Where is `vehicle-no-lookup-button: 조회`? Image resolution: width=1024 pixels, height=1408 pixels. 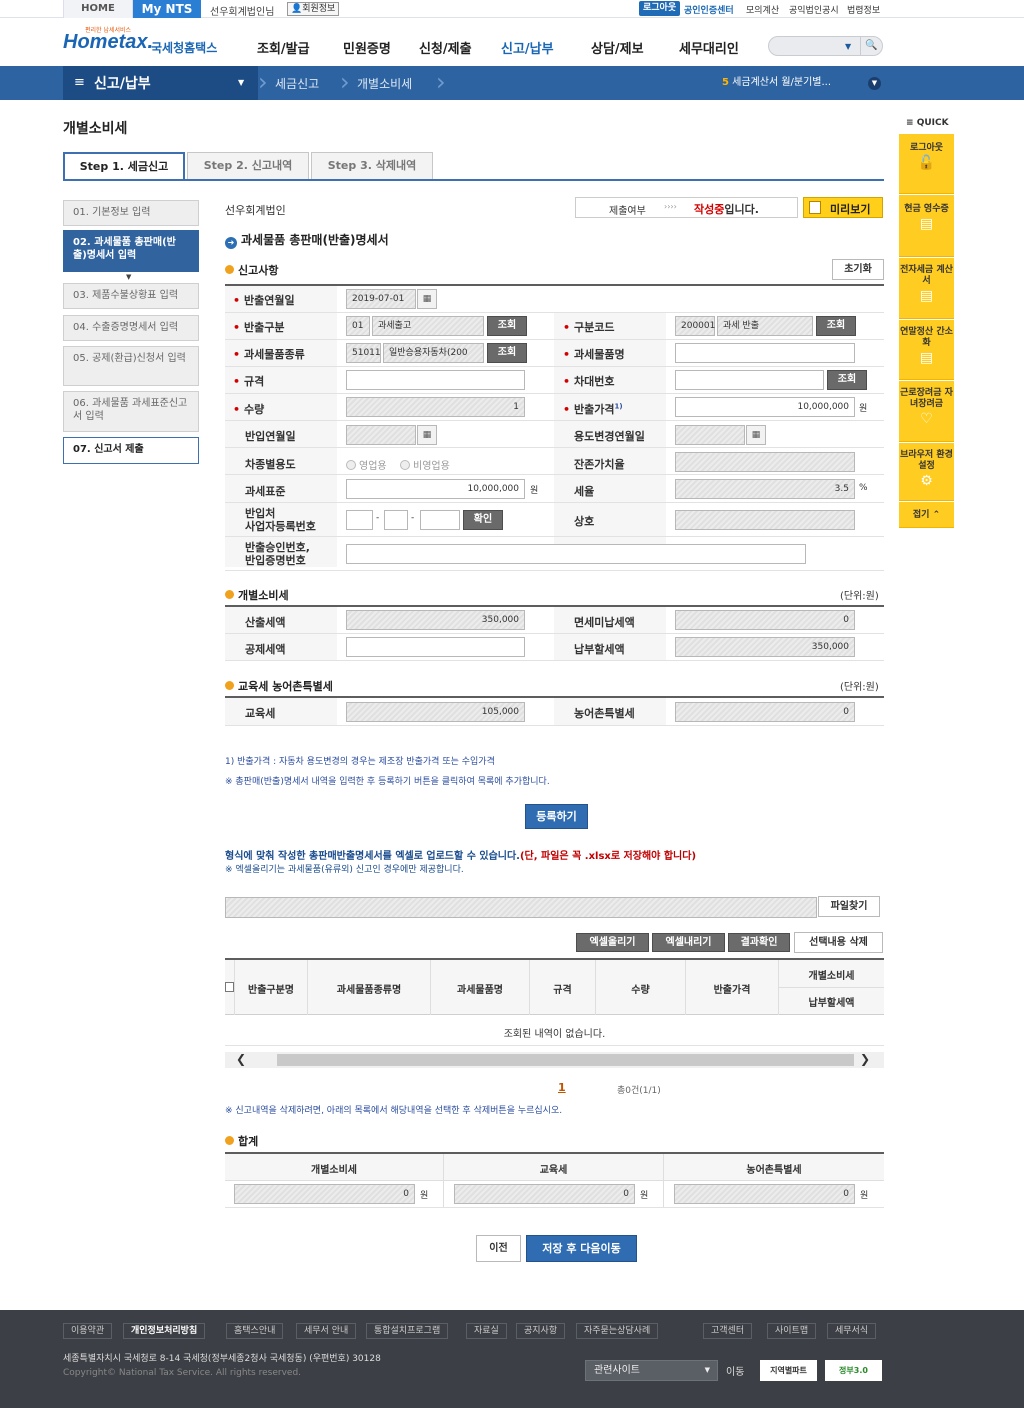 vehicle-no-lookup-button: 조회 is located at coordinates (847, 380).